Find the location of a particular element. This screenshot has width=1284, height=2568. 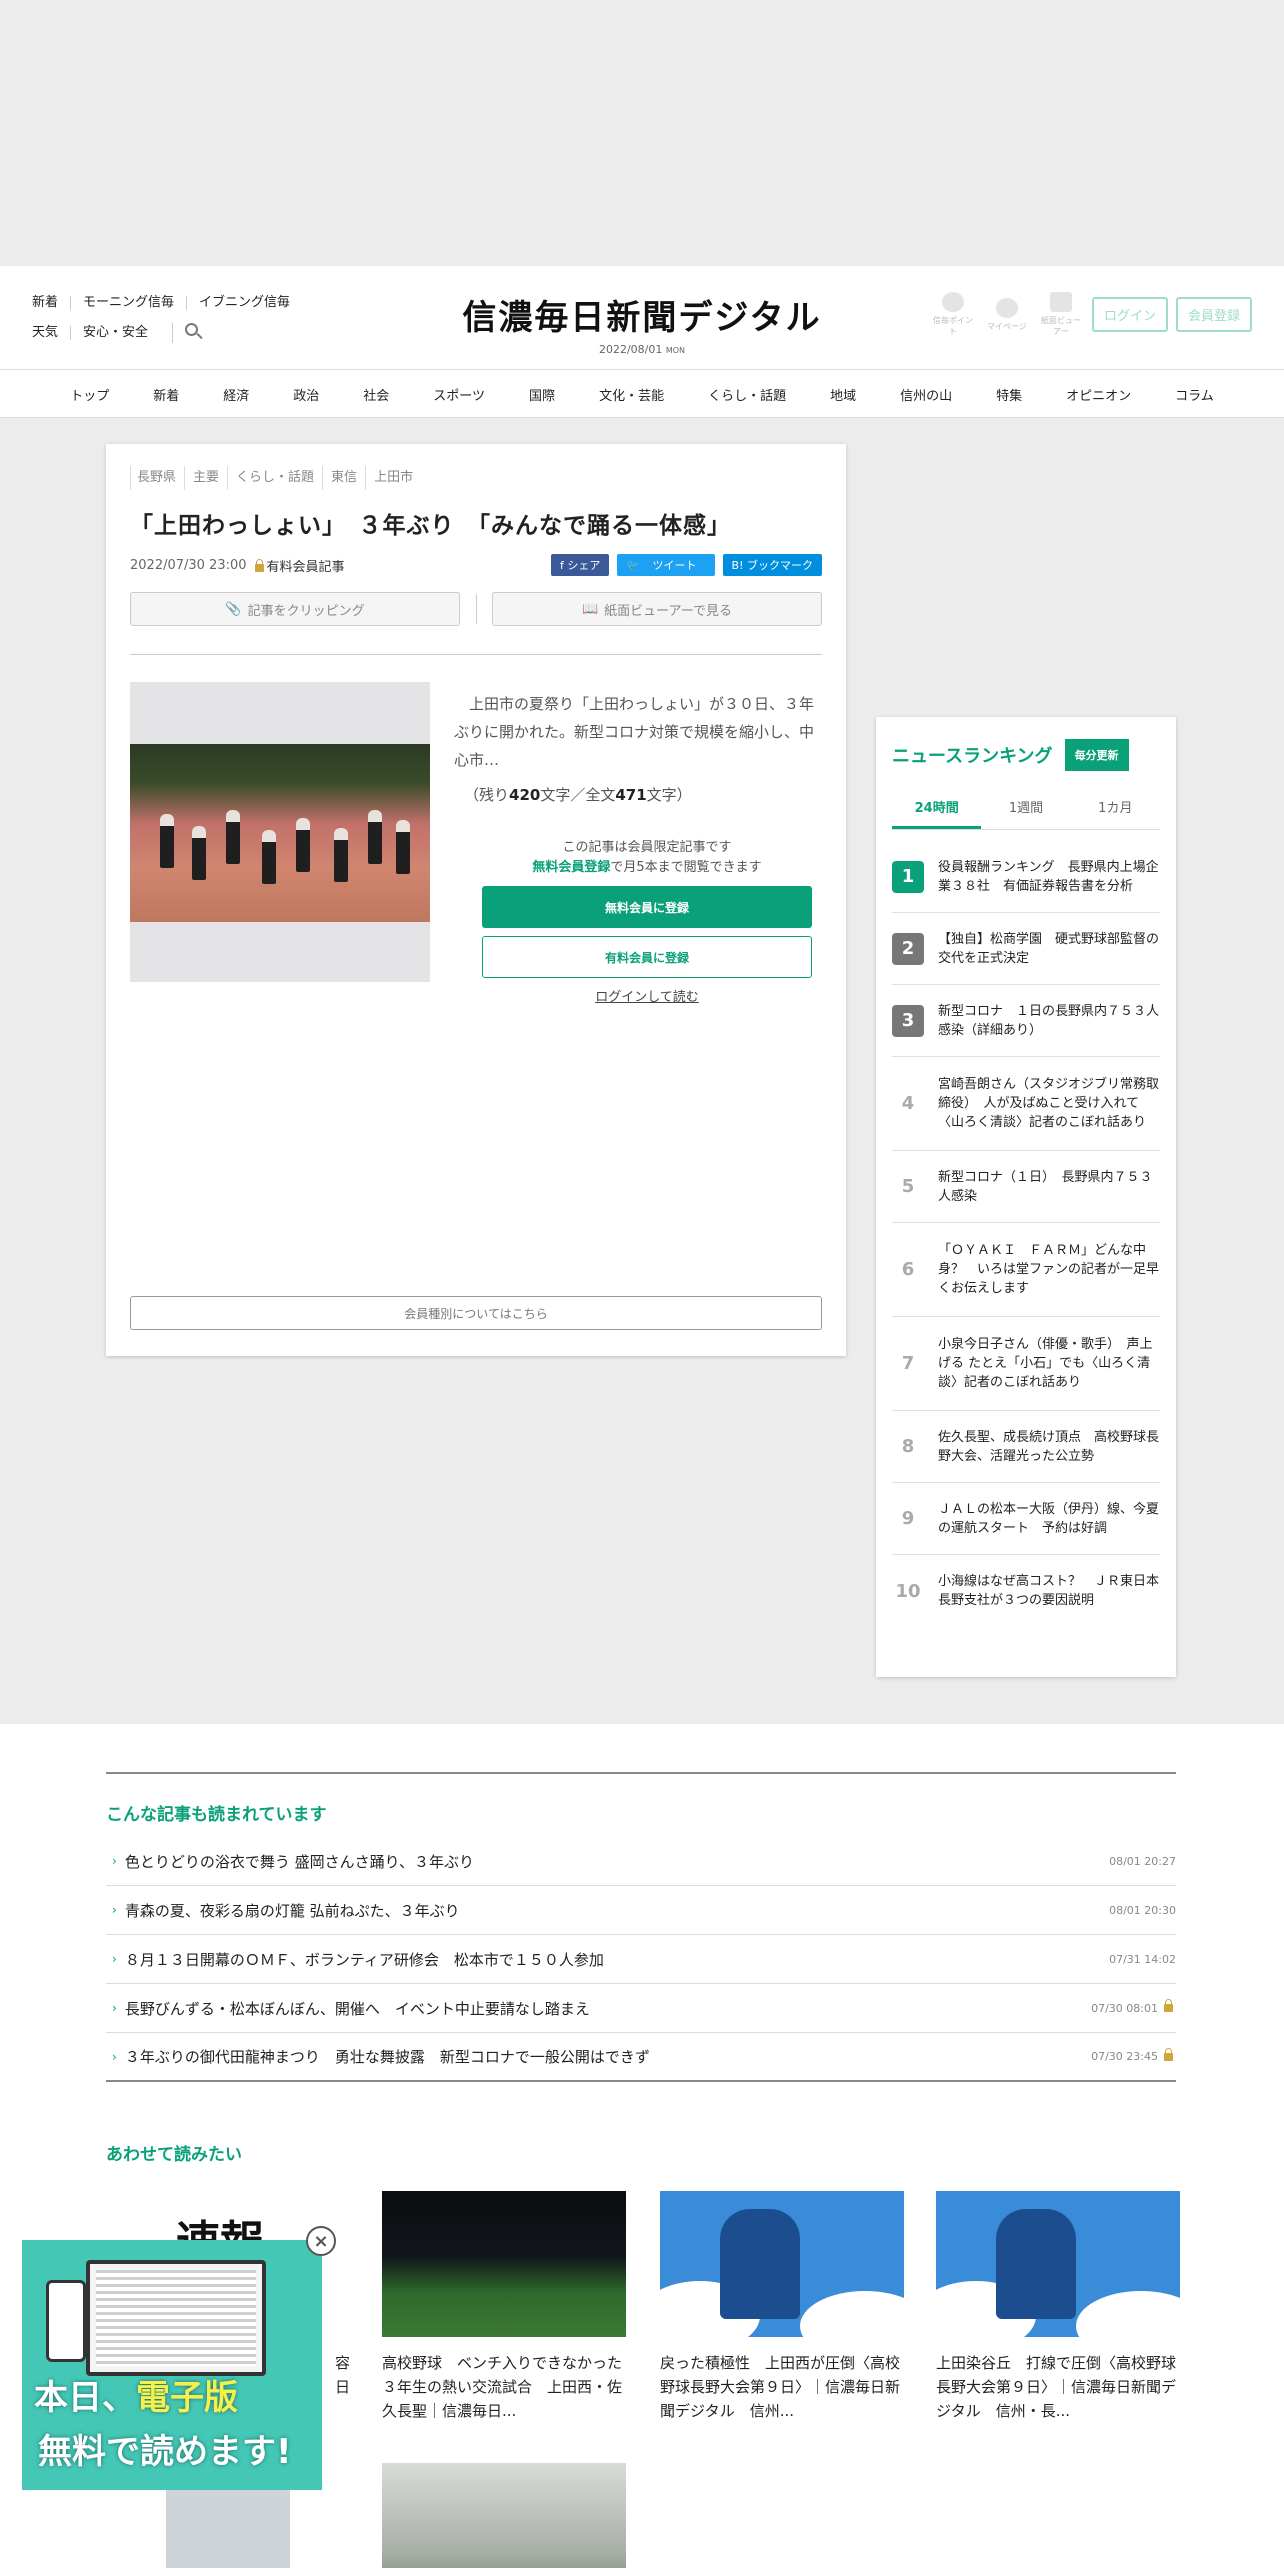

ranking-item: 3 新型コロナ １日の長野県内７５３人感染（詳細あり） is located at coordinates (1026, 1021).